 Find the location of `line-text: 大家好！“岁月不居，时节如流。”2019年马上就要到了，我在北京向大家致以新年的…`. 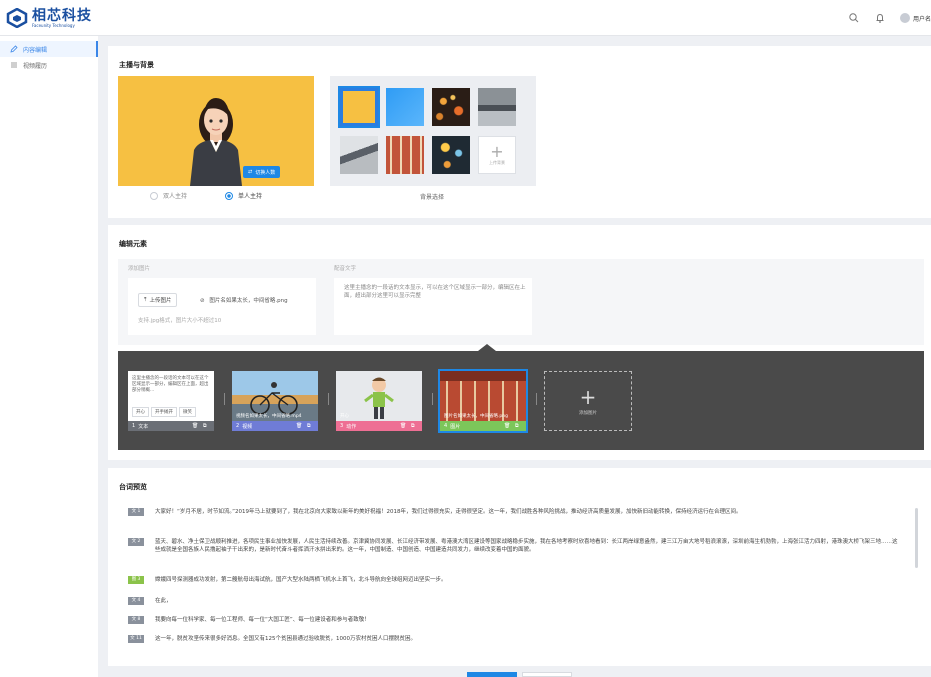

line-text: 大家好！“岁月不居，时节如流。”2019年马上就要到了，我在北京向大家致以新年的… is located at coordinates (448, 512).